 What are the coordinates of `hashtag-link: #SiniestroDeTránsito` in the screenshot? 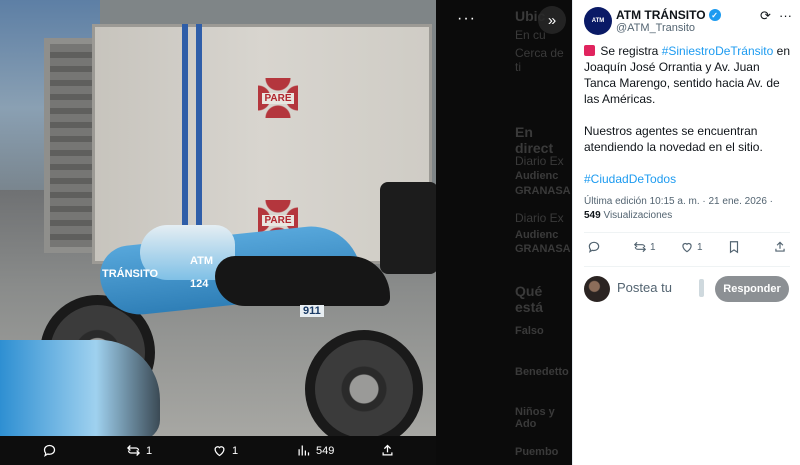 It's located at (718, 51).